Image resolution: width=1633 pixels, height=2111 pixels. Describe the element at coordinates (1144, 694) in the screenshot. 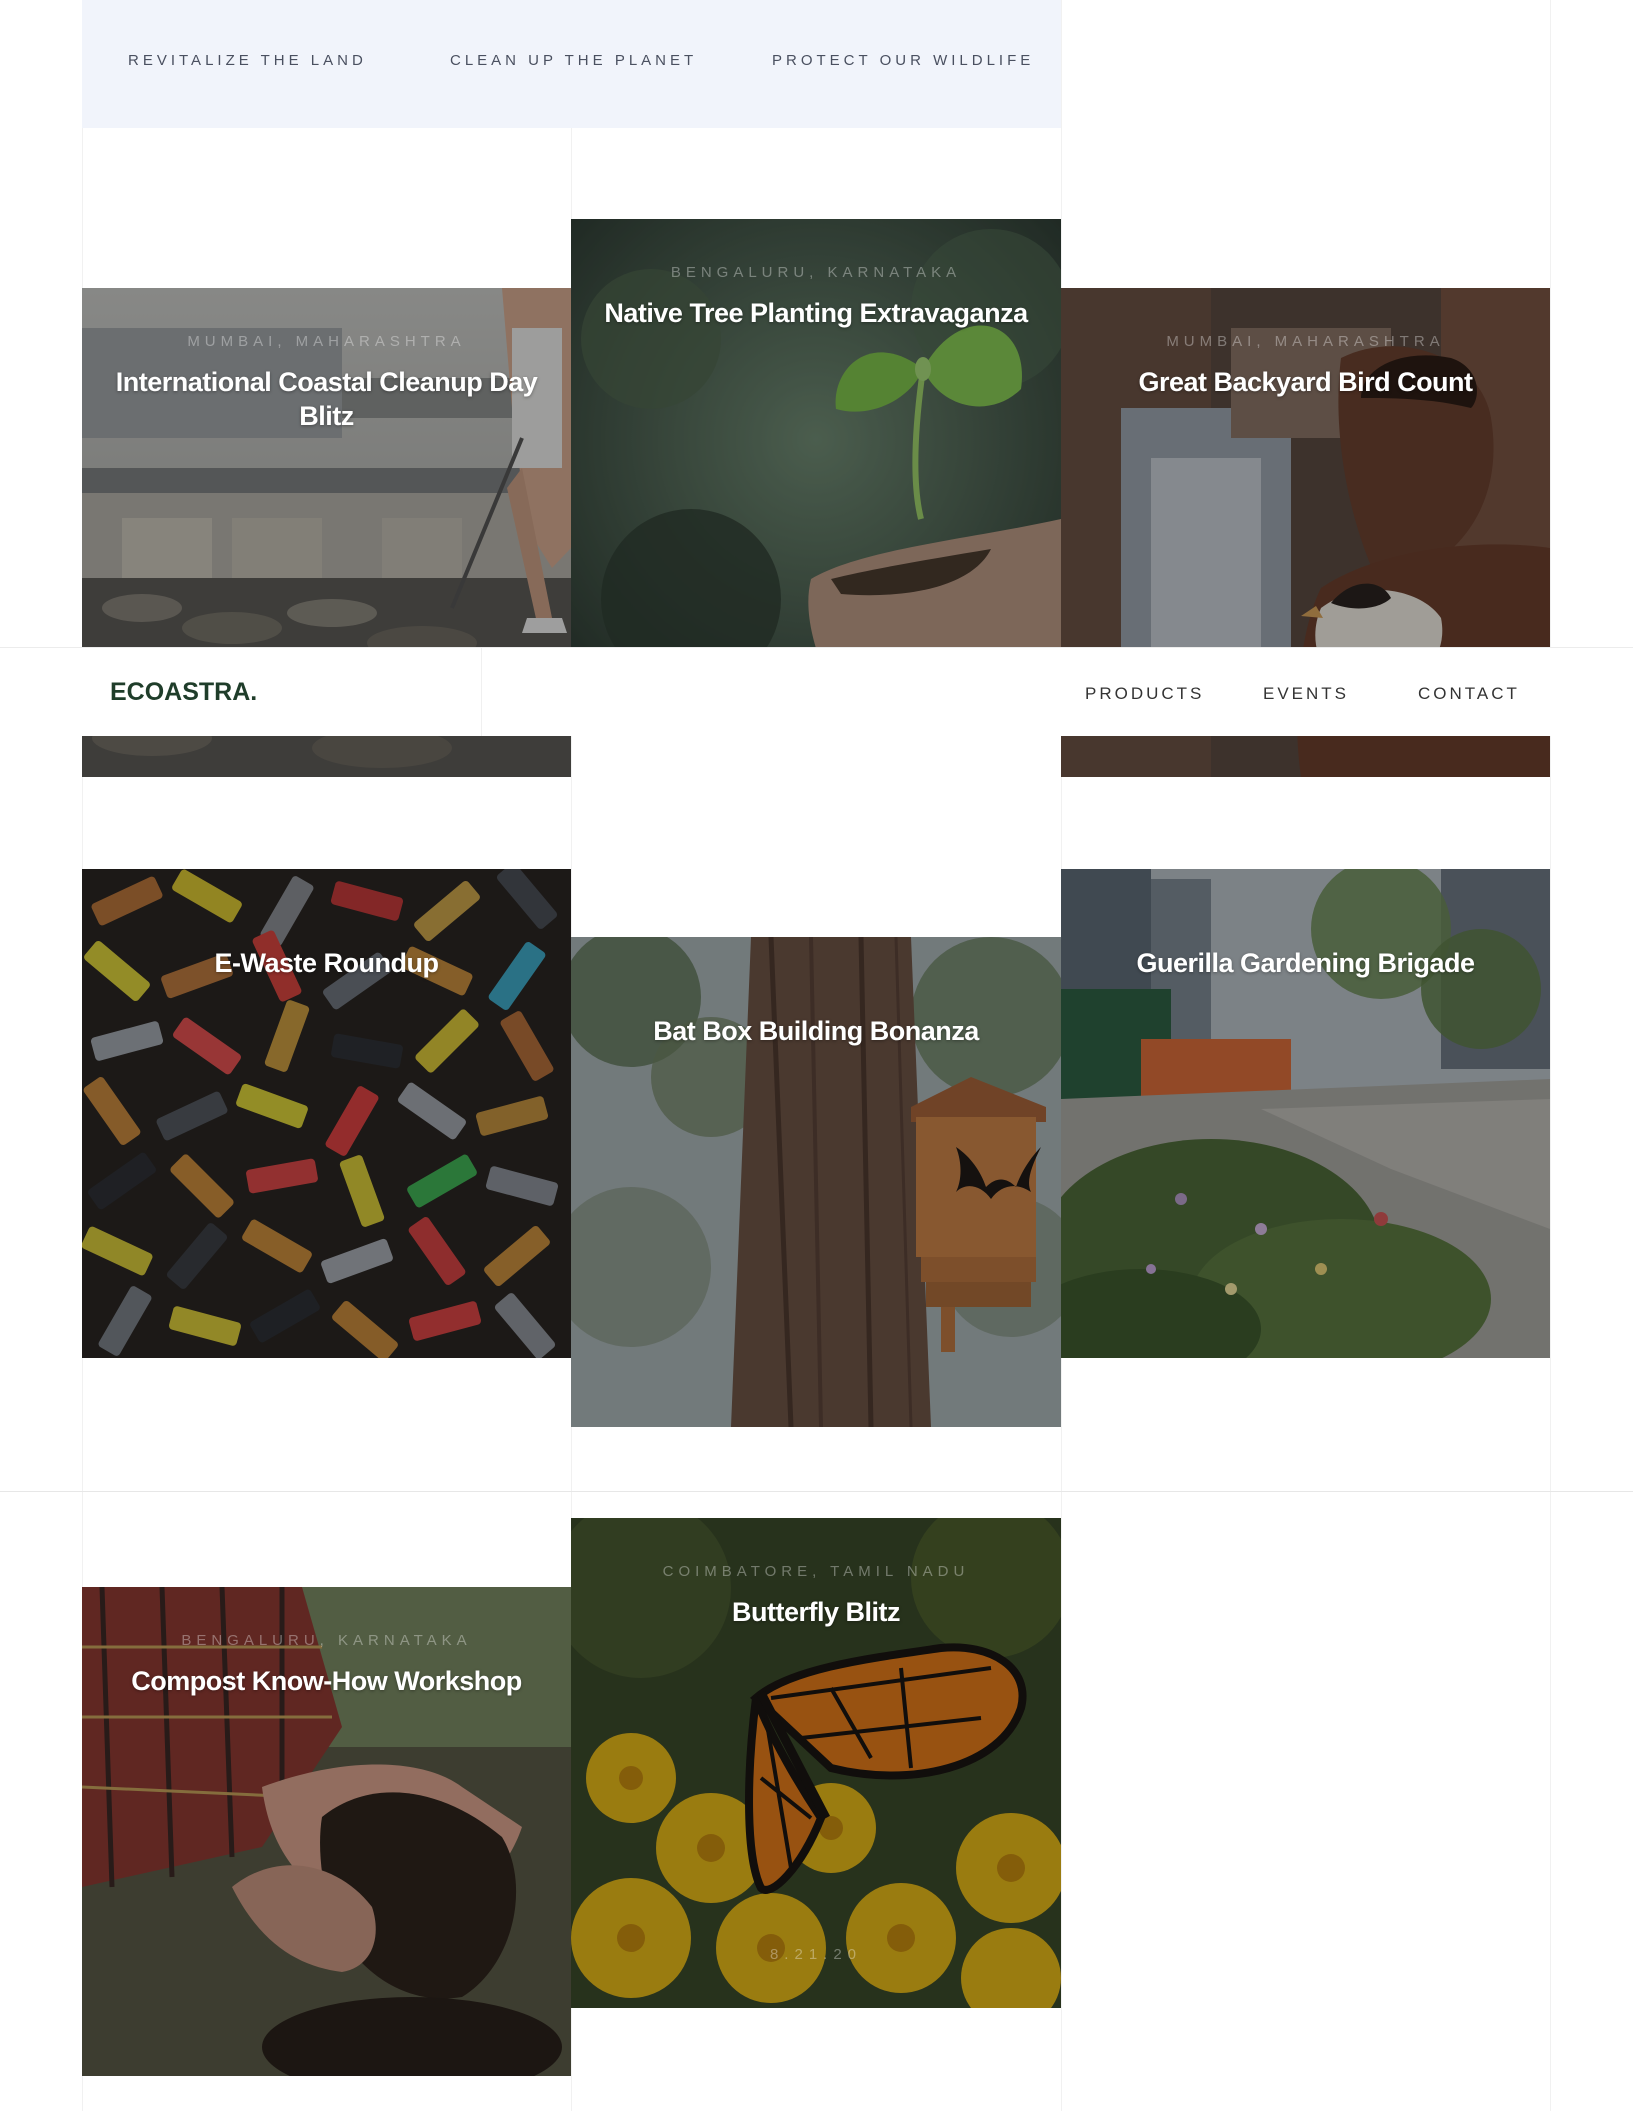

I see `nav-products: PRODUCTS` at that location.